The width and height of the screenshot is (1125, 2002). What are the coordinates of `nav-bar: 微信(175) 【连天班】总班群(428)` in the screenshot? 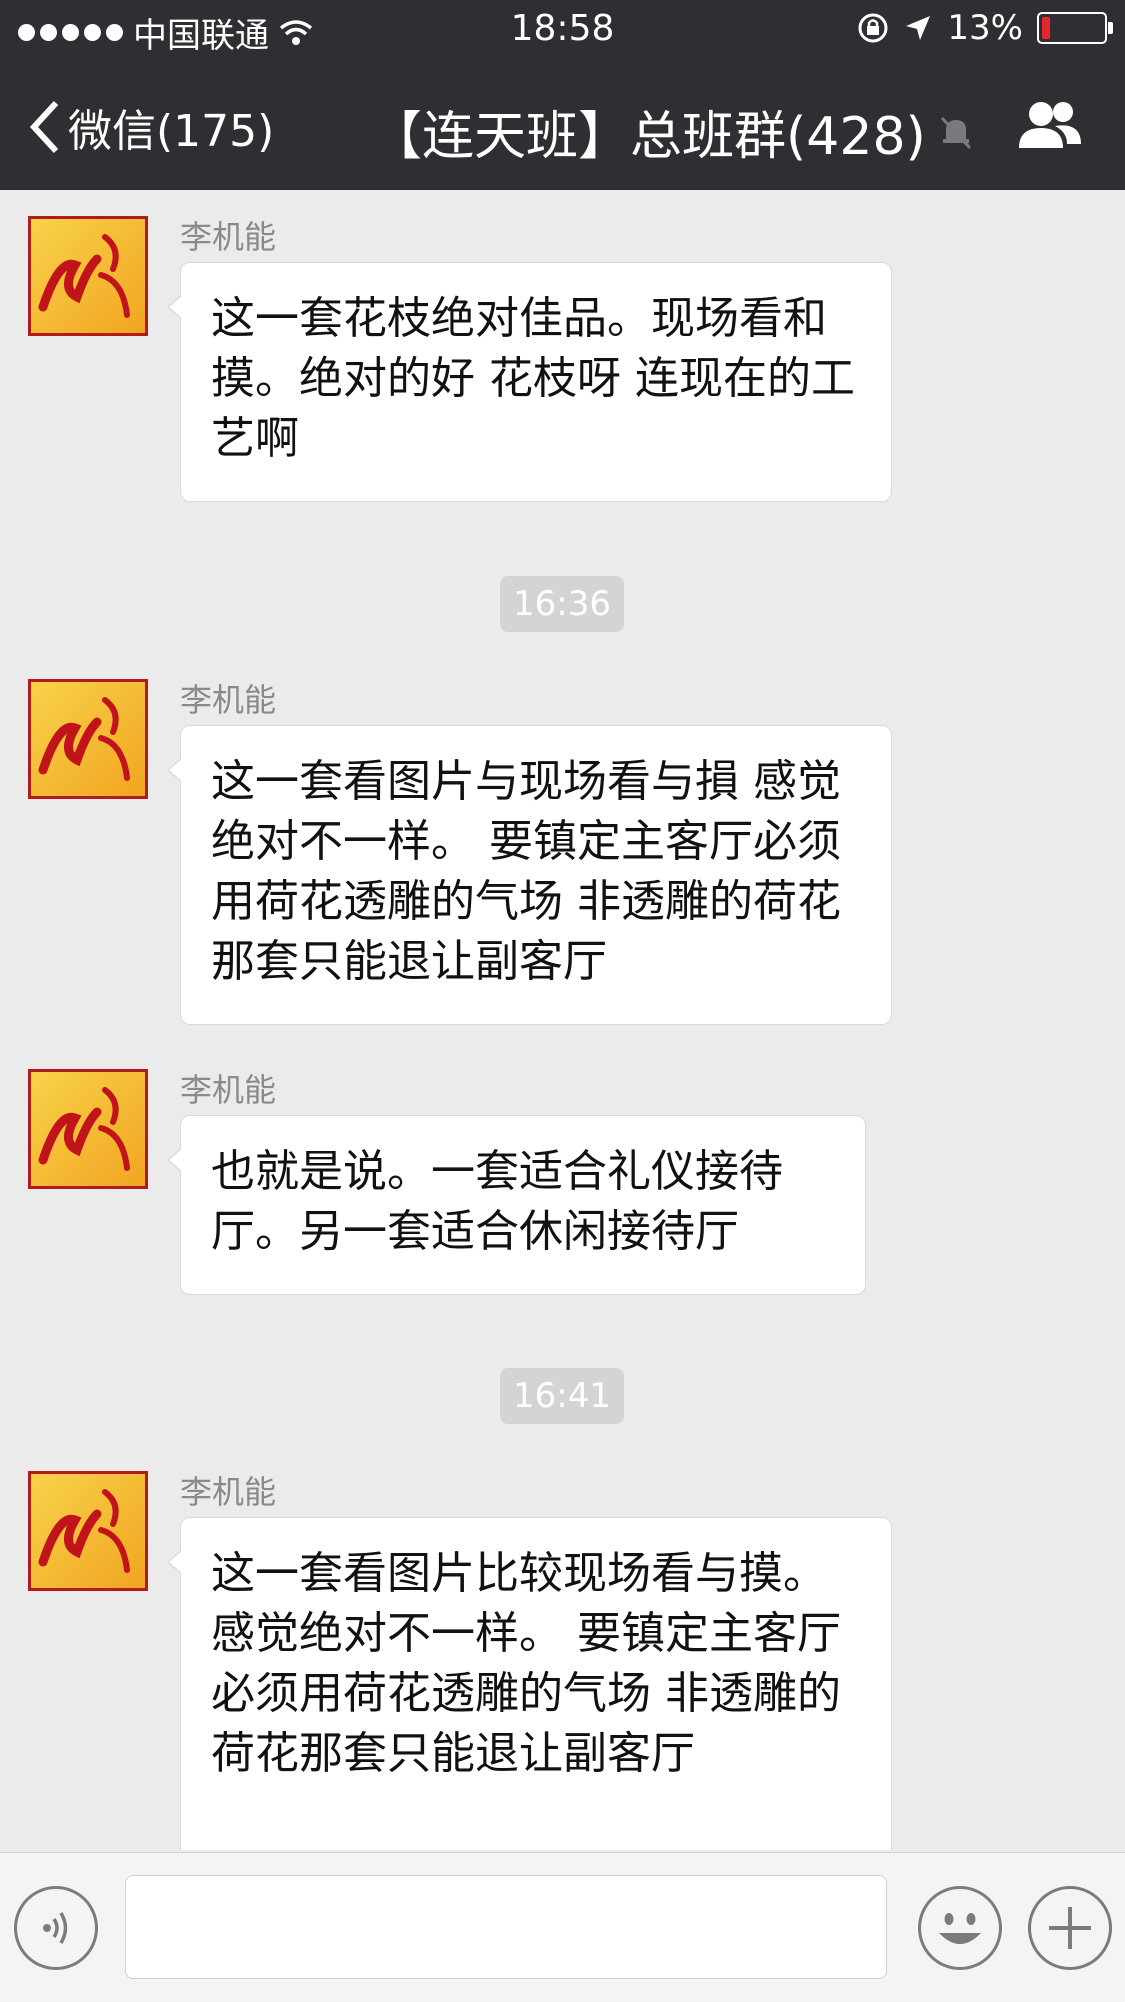 It's located at (562, 125).